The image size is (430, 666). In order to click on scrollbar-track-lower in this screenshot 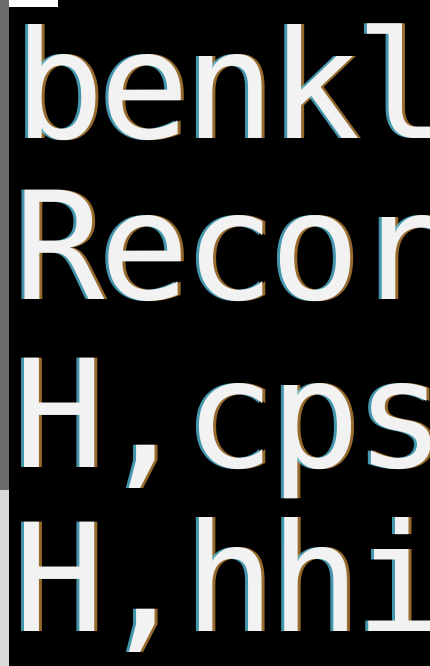, I will do `click(4, 578)`.